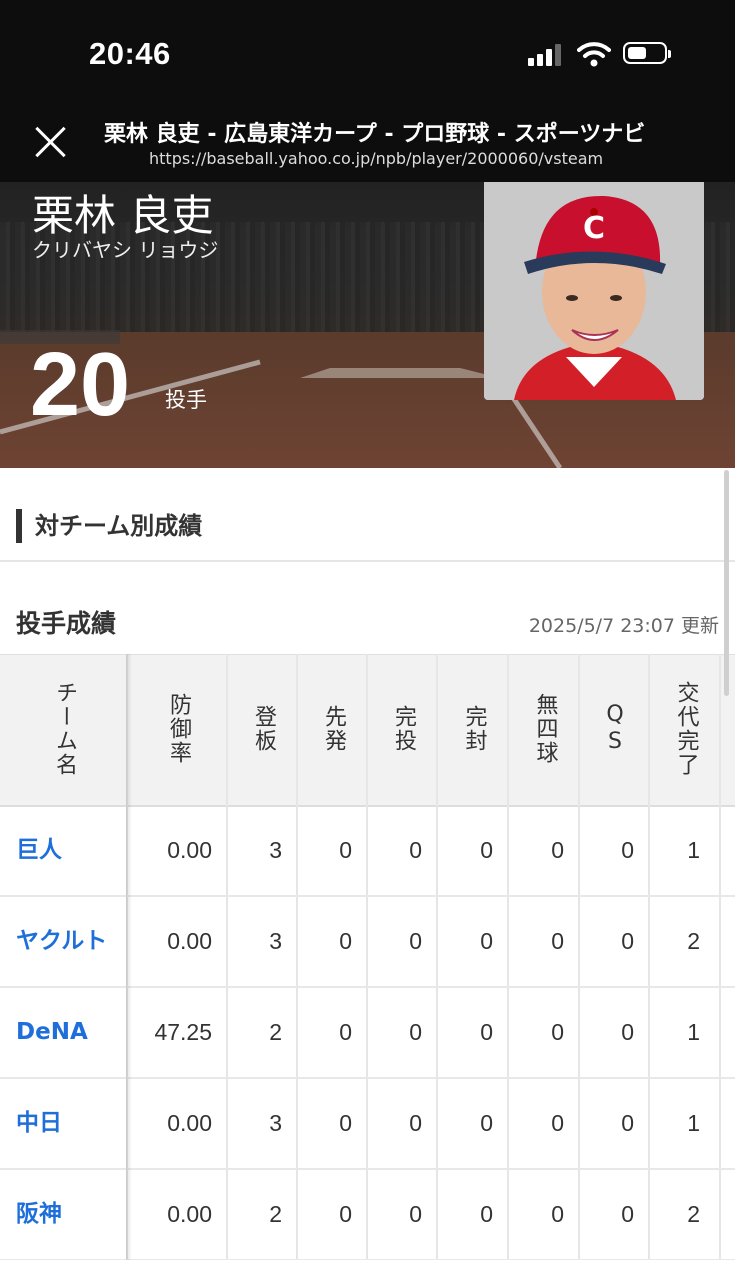 This screenshot has height=1280, width=735. I want to click on header-shutouts: 完封, so click(474, 729).